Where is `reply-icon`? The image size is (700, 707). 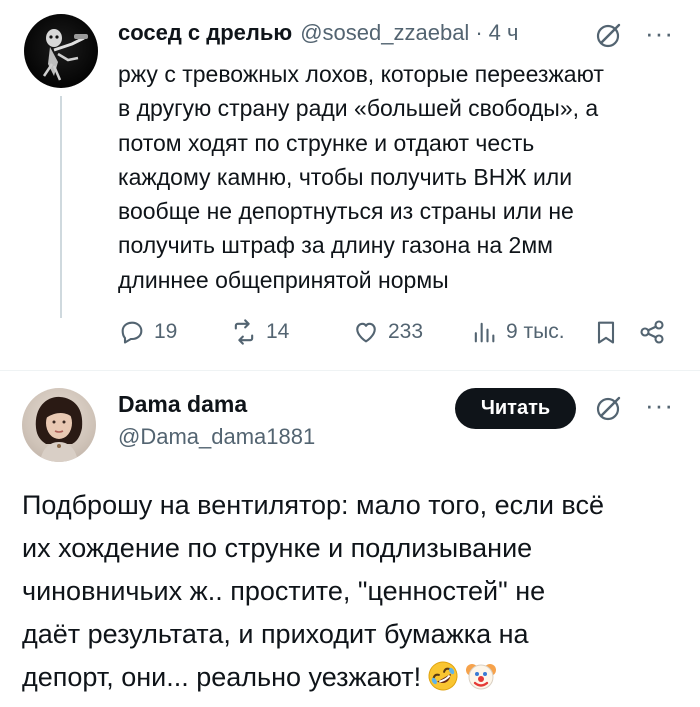 reply-icon is located at coordinates (132, 332).